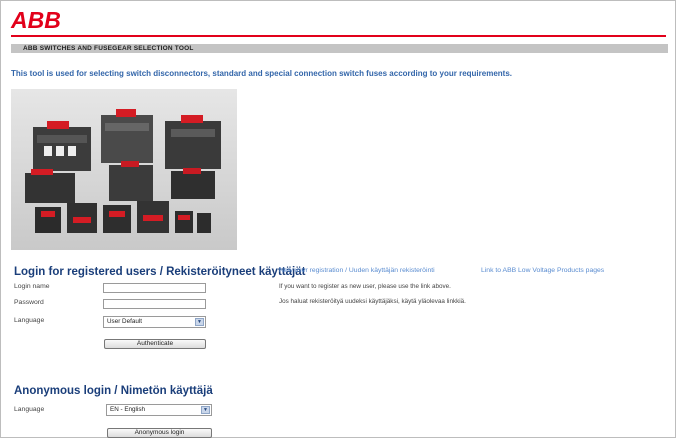 The width and height of the screenshot is (676, 438). What do you see at coordinates (154, 322) in the screenshot?
I see `login-language-select: User Default ▼` at bounding box center [154, 322].